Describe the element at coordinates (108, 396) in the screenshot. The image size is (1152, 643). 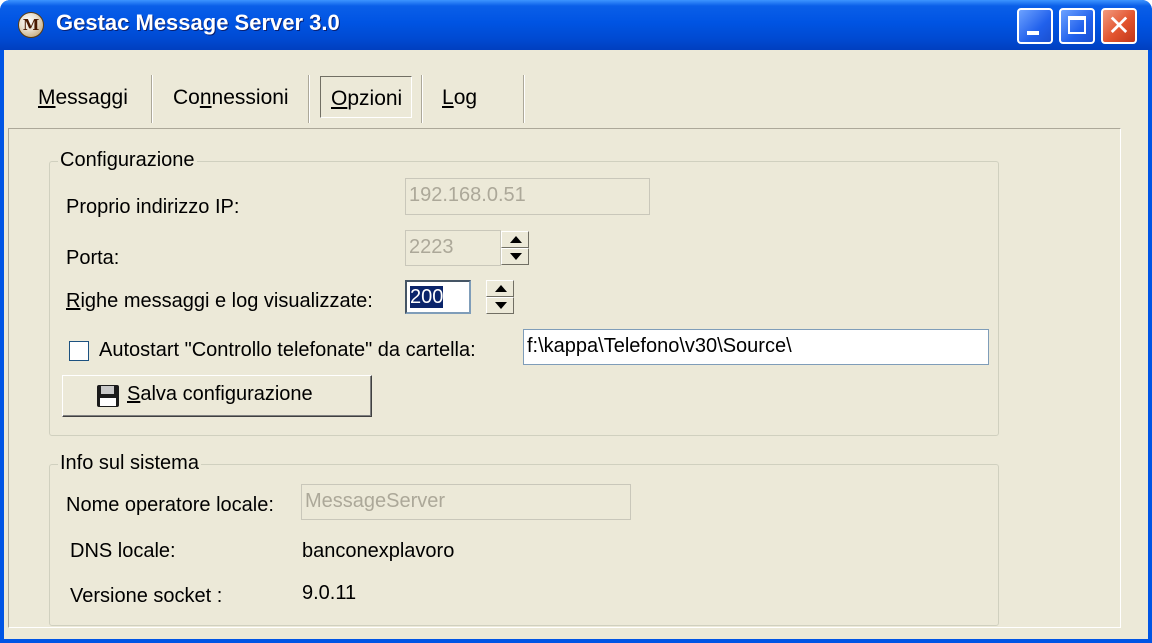
I see `floppy-disk-icon` at that location.